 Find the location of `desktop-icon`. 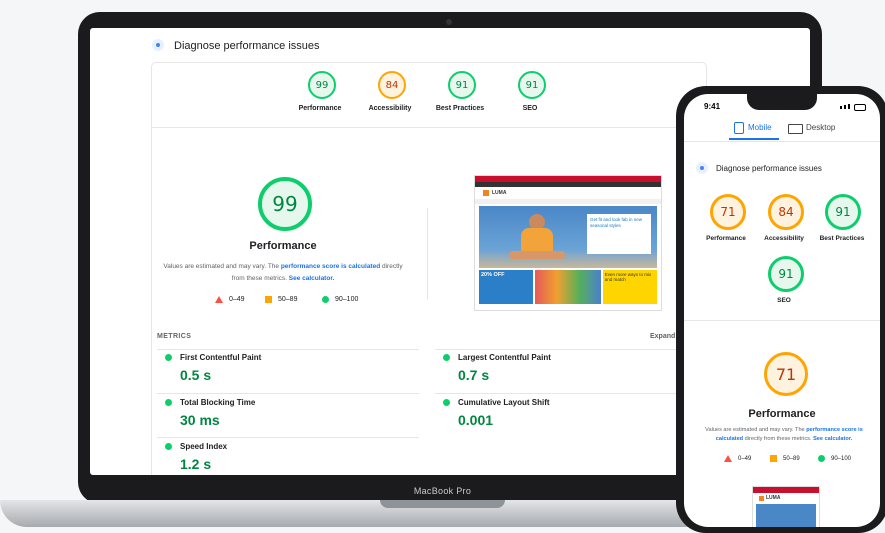

desktop-icon is located at coordinates (795, 129).